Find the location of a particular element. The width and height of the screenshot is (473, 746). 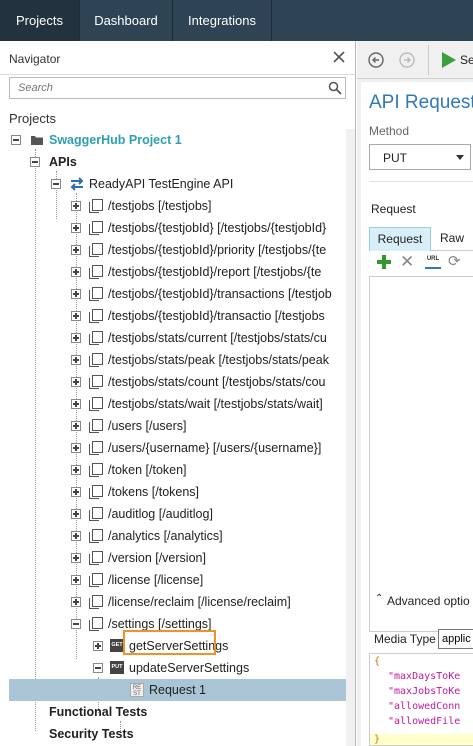

tree-item-project: SwaggerHub Project 1 is located at coordinates (173, 140).